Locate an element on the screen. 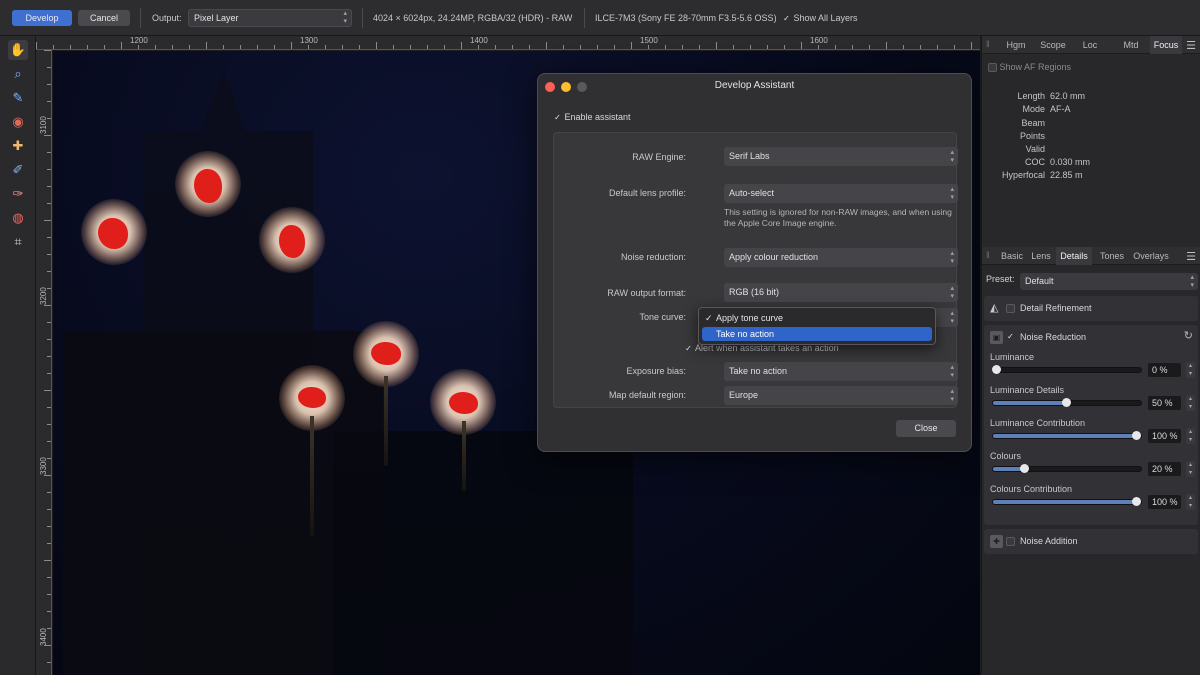  tab-loc: Loc is located at coordinates (1090, 45).